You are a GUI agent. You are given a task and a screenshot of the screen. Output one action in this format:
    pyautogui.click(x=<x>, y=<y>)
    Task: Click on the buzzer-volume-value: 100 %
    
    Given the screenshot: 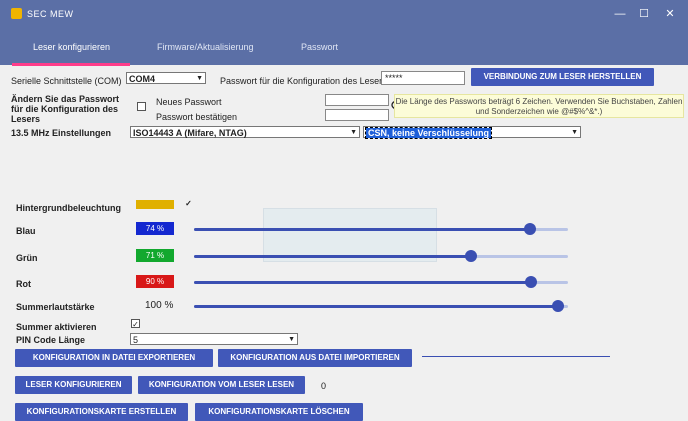 What is the action you would take?
    pyautogui.click(x=159, y=305)
    